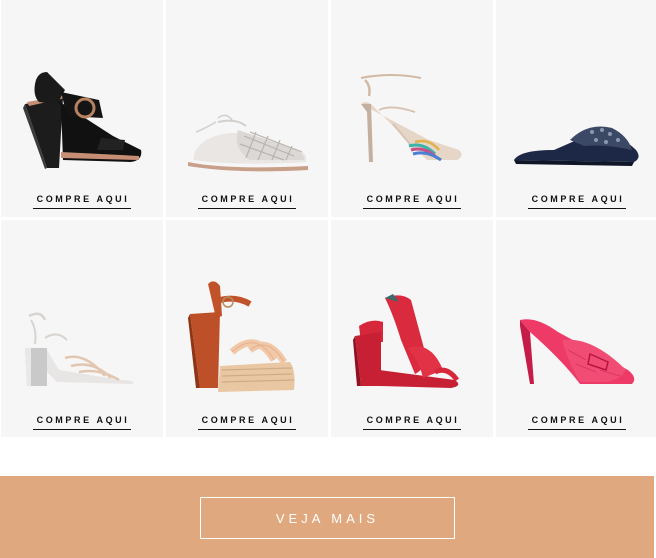  I want to click on red-block-heel-sandal-icon, so click(412, 310).